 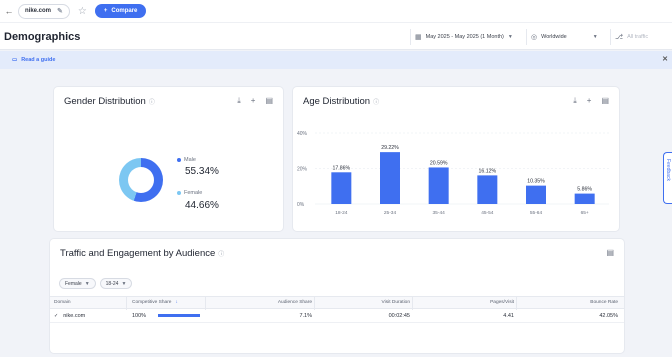 I want to click on data-label: 10.35%, so click(x=536, y=182).